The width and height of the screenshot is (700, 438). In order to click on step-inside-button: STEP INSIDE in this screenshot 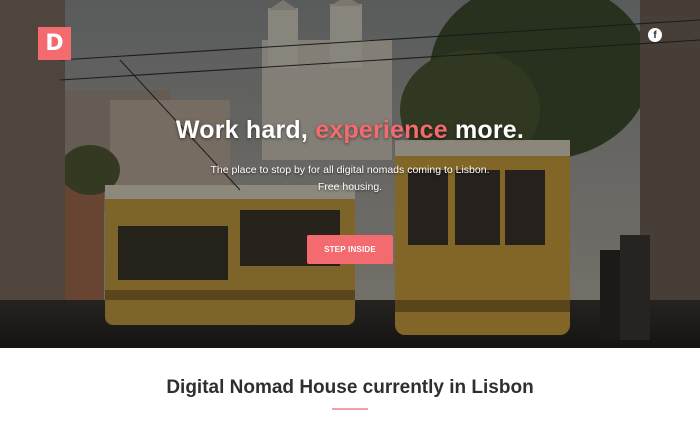, I will do `click(350, 249)`.